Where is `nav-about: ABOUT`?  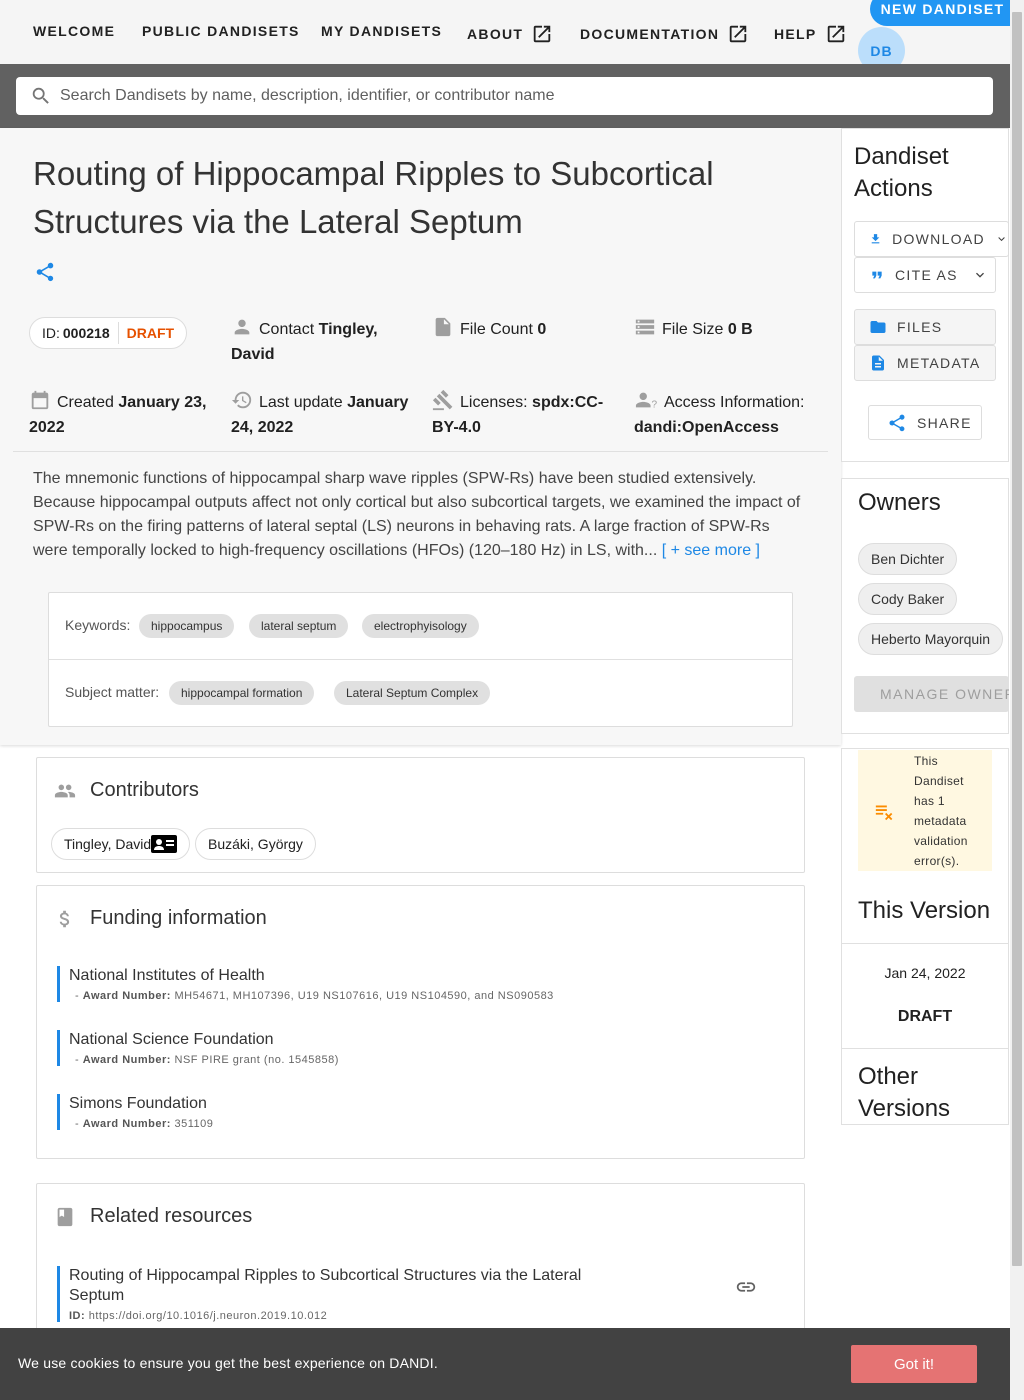
nav-about: ABOUT is located at coordinates (510, 34).